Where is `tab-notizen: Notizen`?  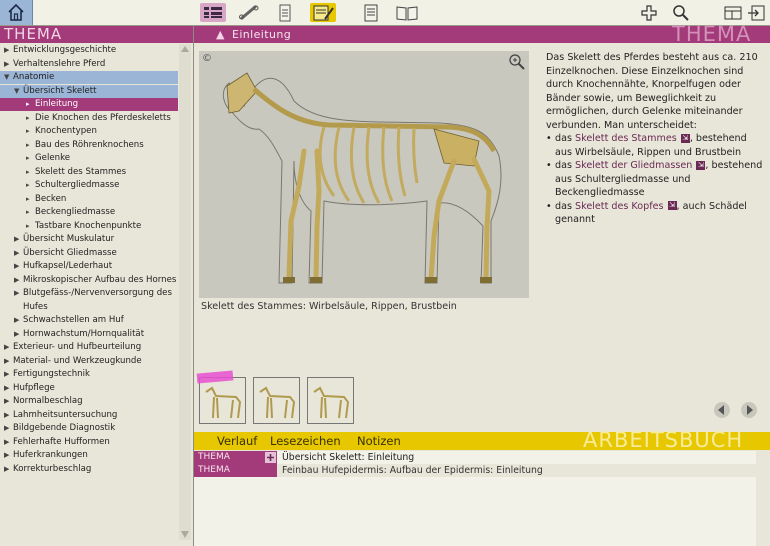
tab-notizen: Notizen is located at coordinates (379, 441).